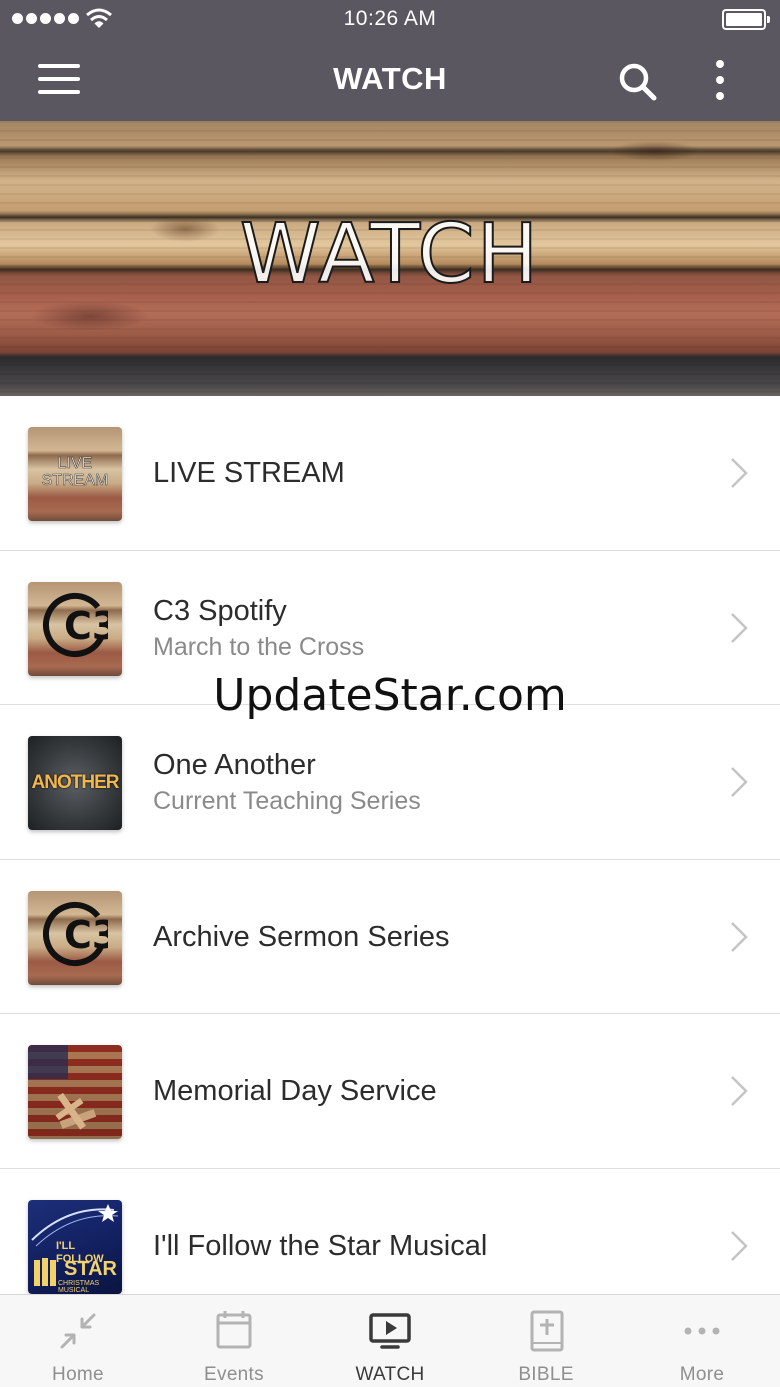 Image resolution: width=780 pixels, height=1387 pixels. I want to click on list-item-subtitle: Current Teaching Series, so click(287, 801).